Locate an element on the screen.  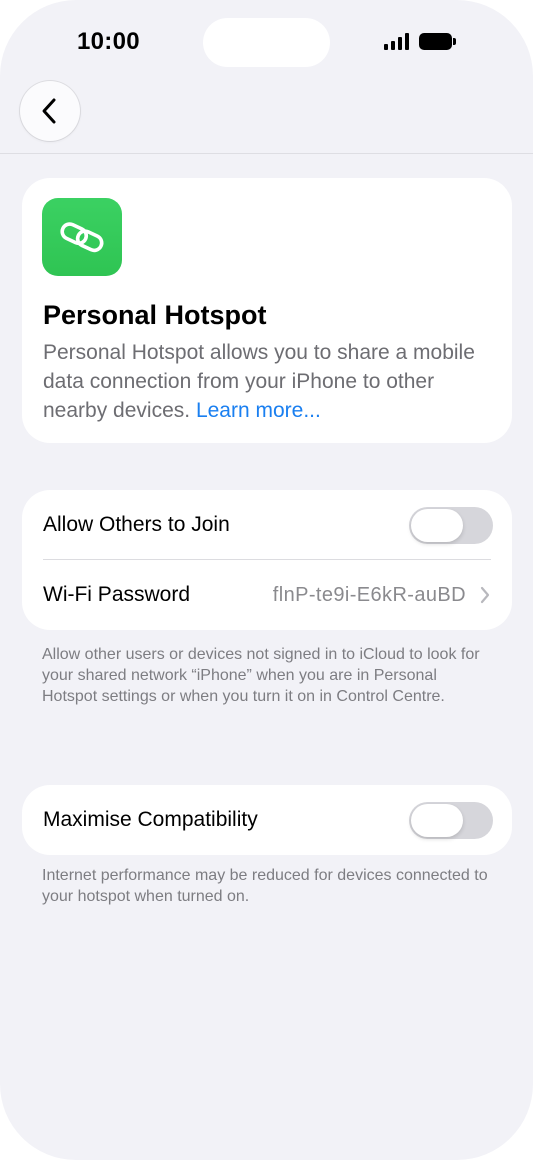
status-time: 10:00 is located at coordinates (108, 41).